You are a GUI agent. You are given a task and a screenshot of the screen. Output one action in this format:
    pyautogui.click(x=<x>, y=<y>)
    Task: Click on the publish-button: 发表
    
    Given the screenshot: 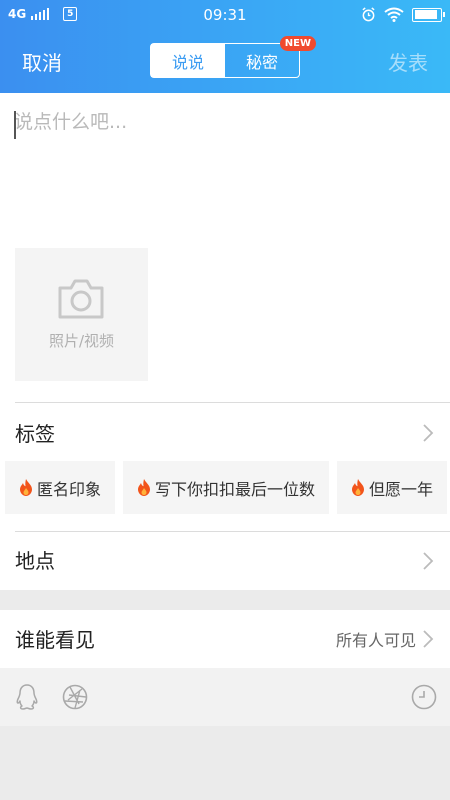 What is the action you would take?
    pyautogui.click(x=408, y=61)
    